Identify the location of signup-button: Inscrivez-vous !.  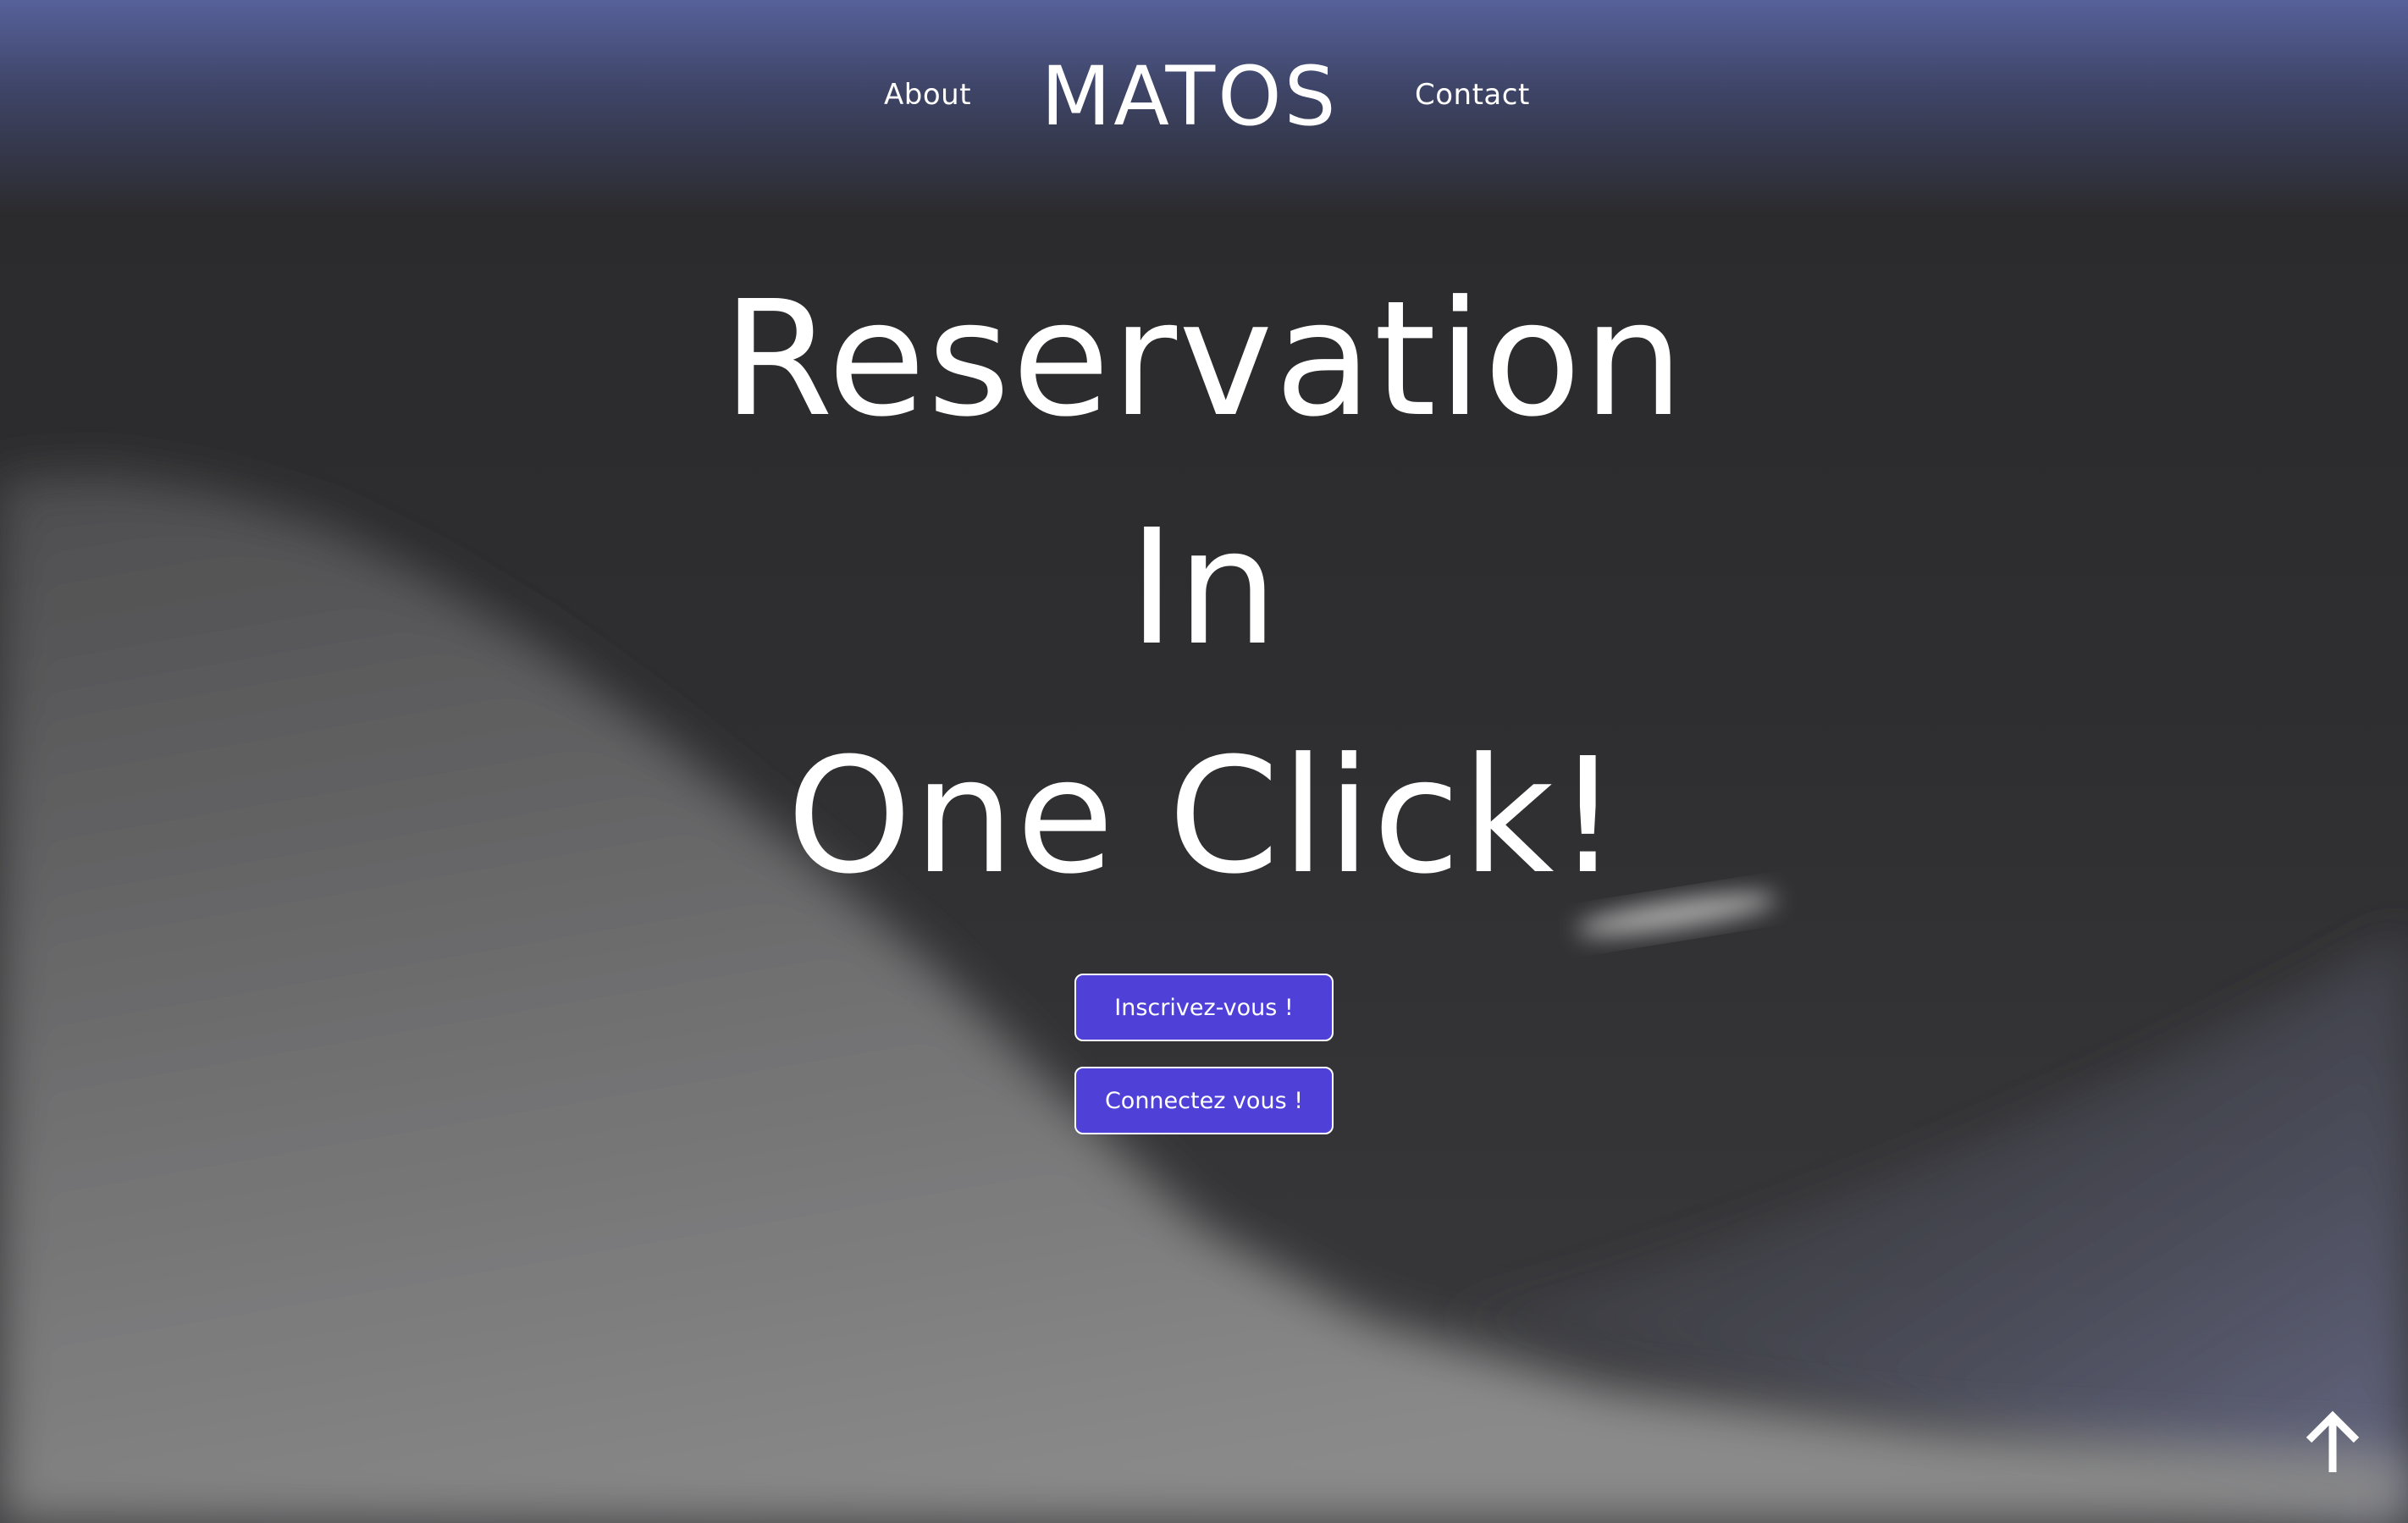
(1204, 1008).